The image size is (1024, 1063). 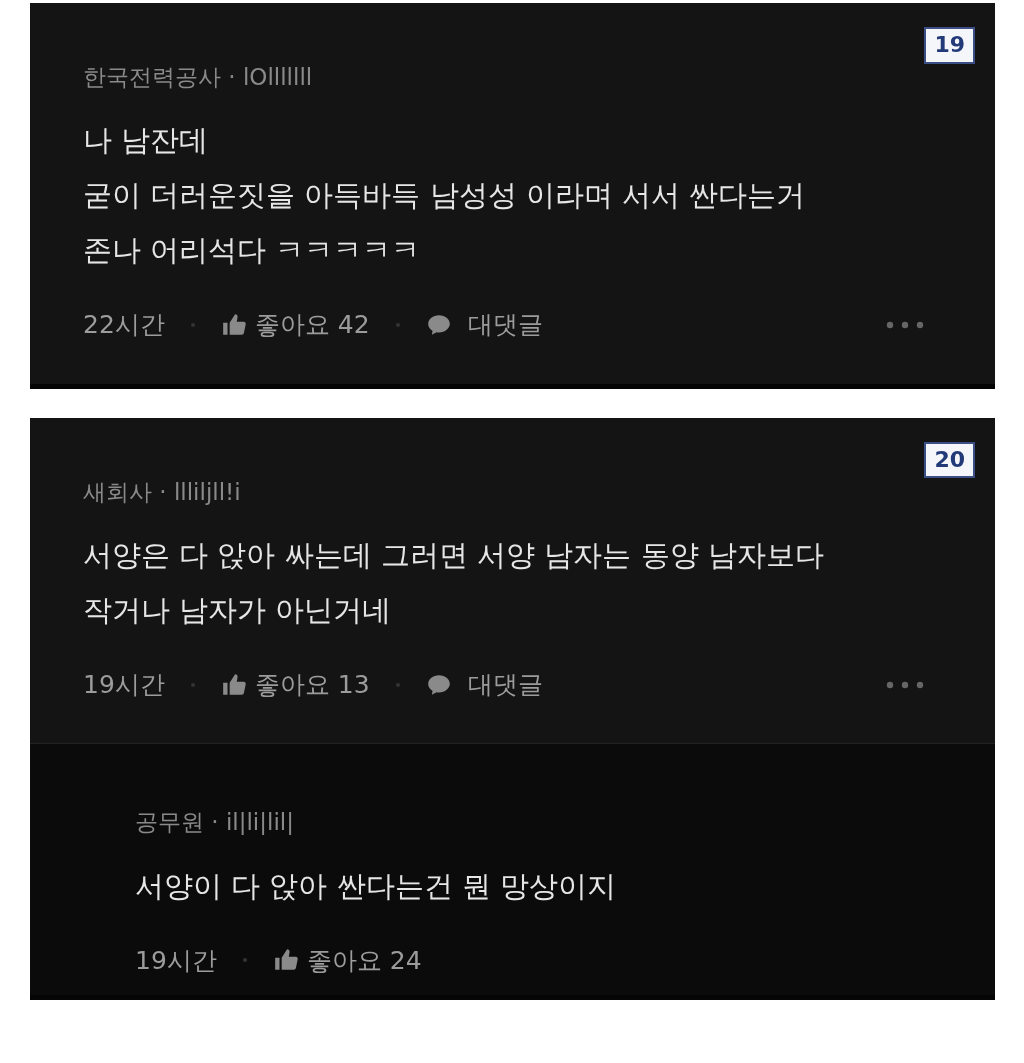 I want to click on author-label: 한국전력공사 · lOlllllll, so click(x=198, y=77).